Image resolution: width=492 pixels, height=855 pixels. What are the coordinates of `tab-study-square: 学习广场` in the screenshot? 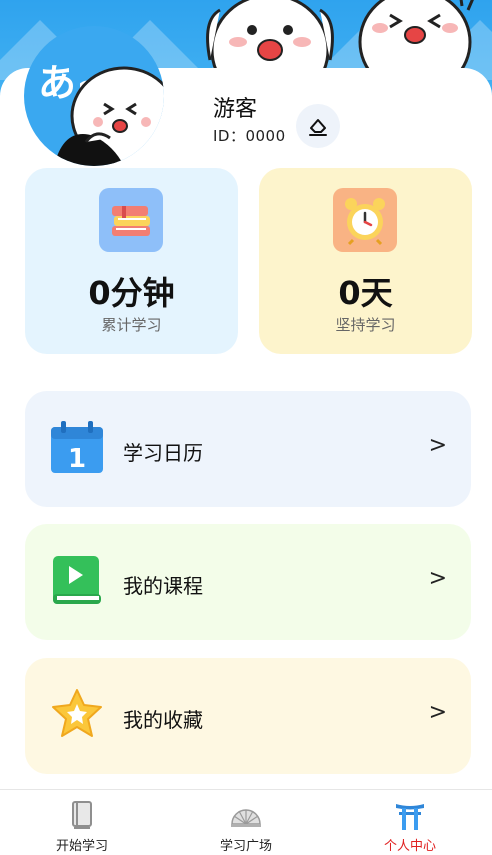 It's located at (246, 822).